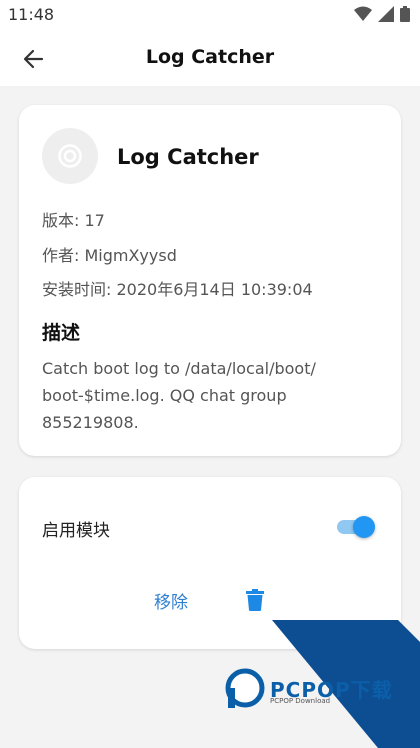 The width and height of the screenshot is (420, 748). What do you see at coordinates (386, 16) in the screenshot?
I see `signal-icon` at bounding box center [386, 16].